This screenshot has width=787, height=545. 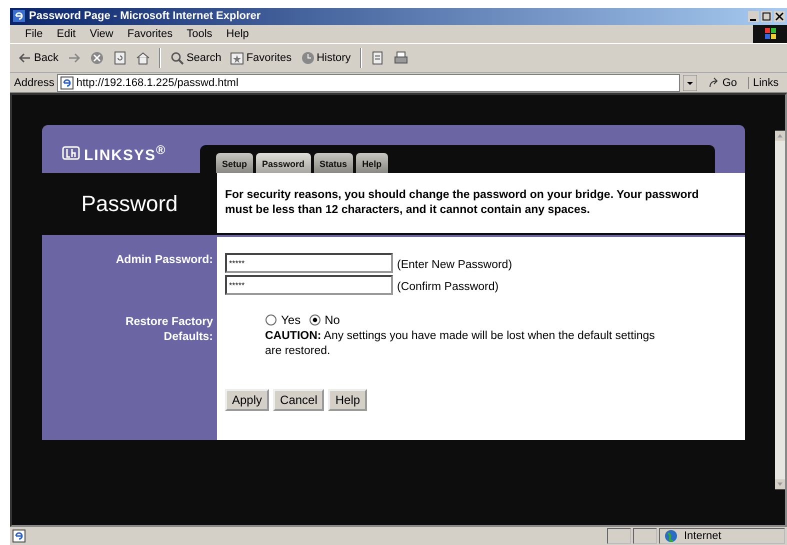 I want to click on maximize-icon, so click(x=766, y=16).